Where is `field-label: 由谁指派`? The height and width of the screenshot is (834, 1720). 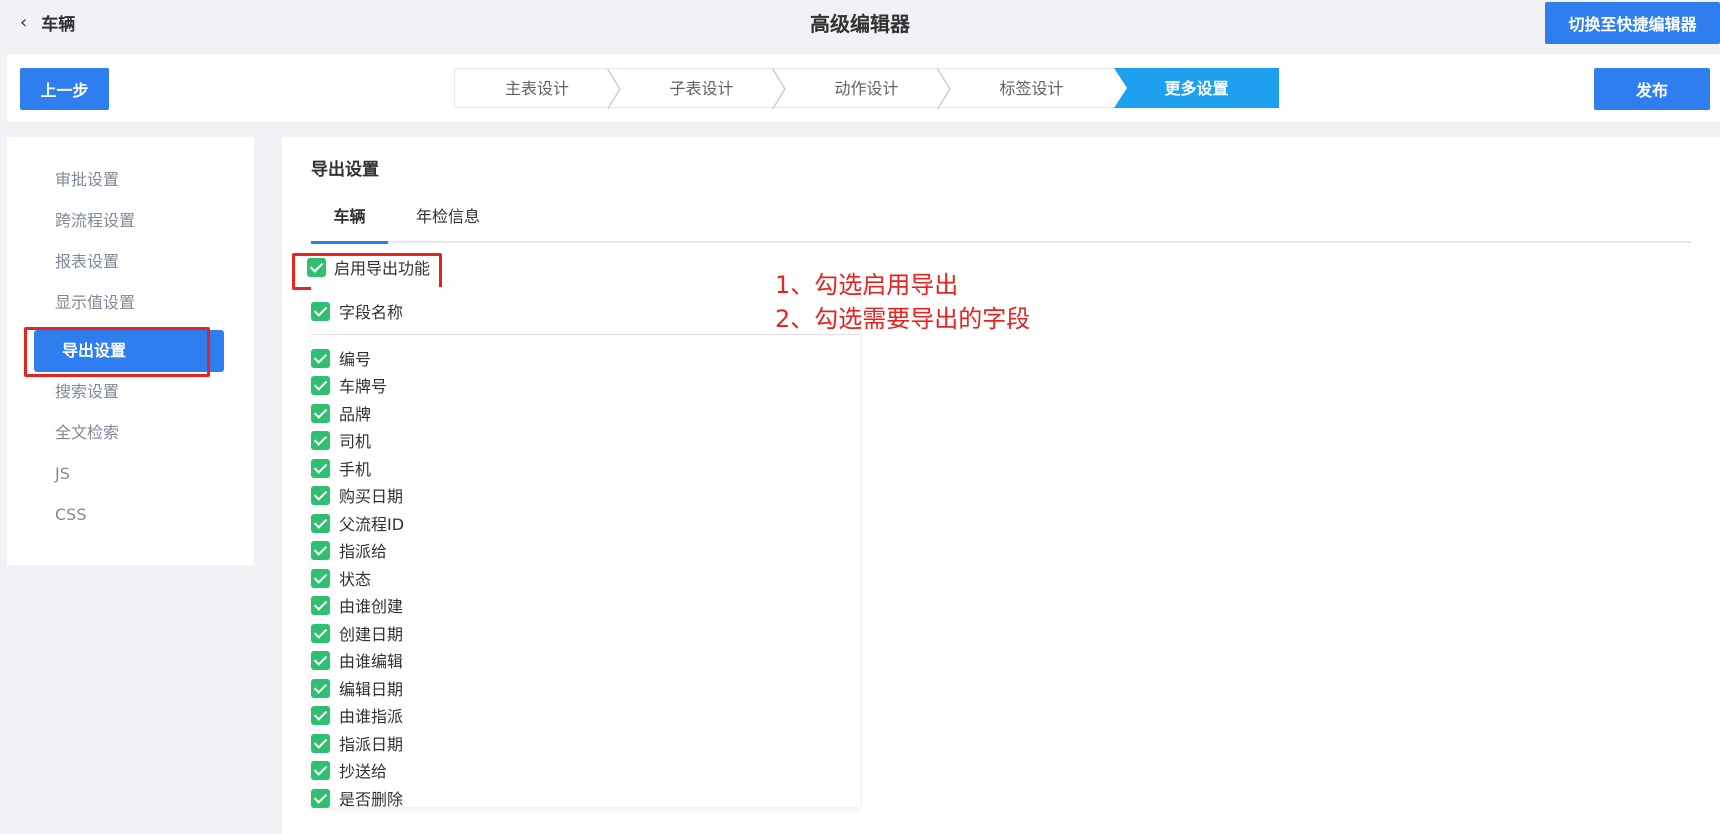
field-label: 由谁指派 is located at coordinates (371, 716).